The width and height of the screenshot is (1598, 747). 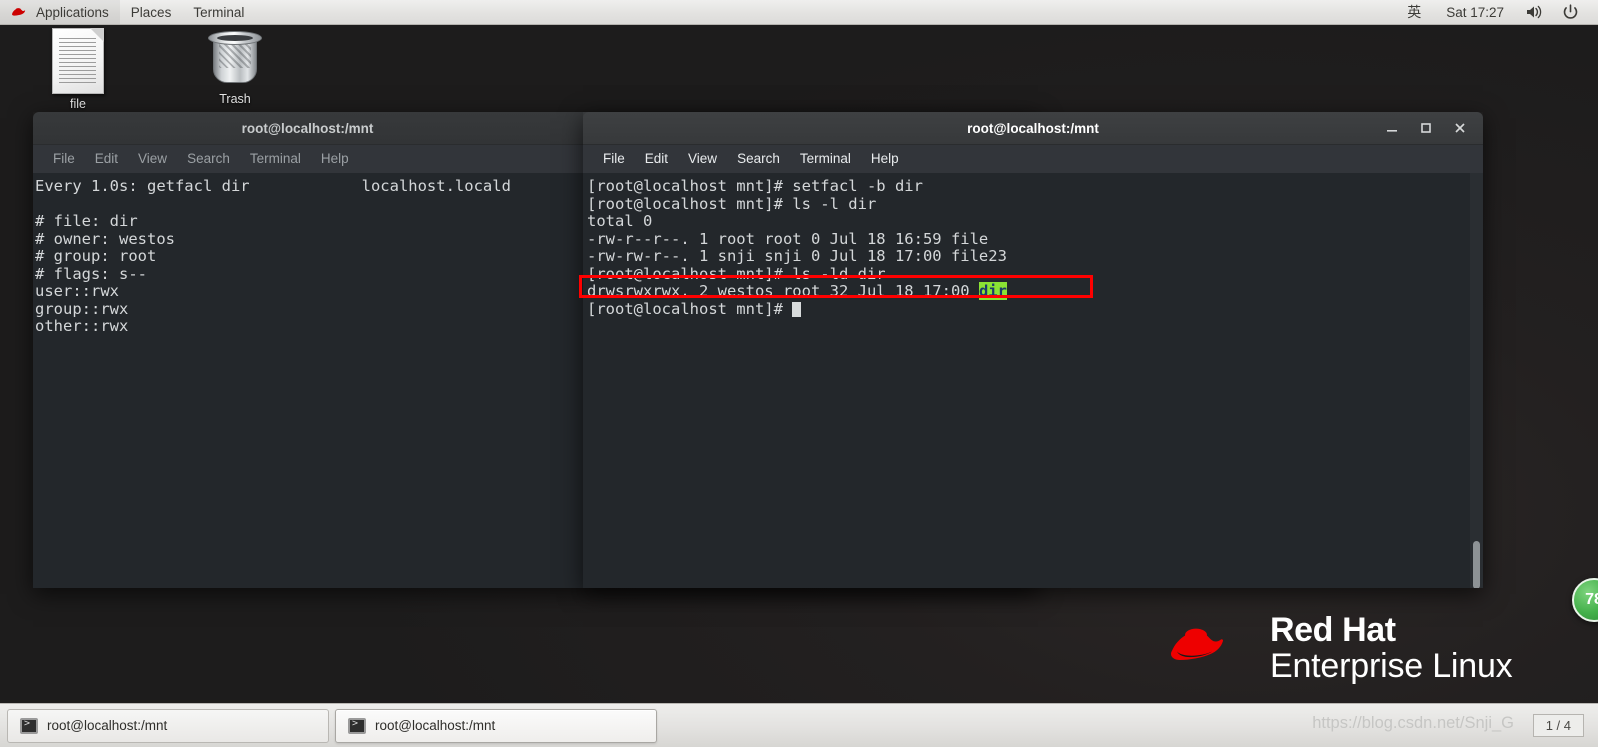 What do you see at coordinates (797, 309) in the screenshot?
I see `text-cursor` at bounding box center [797, 309].